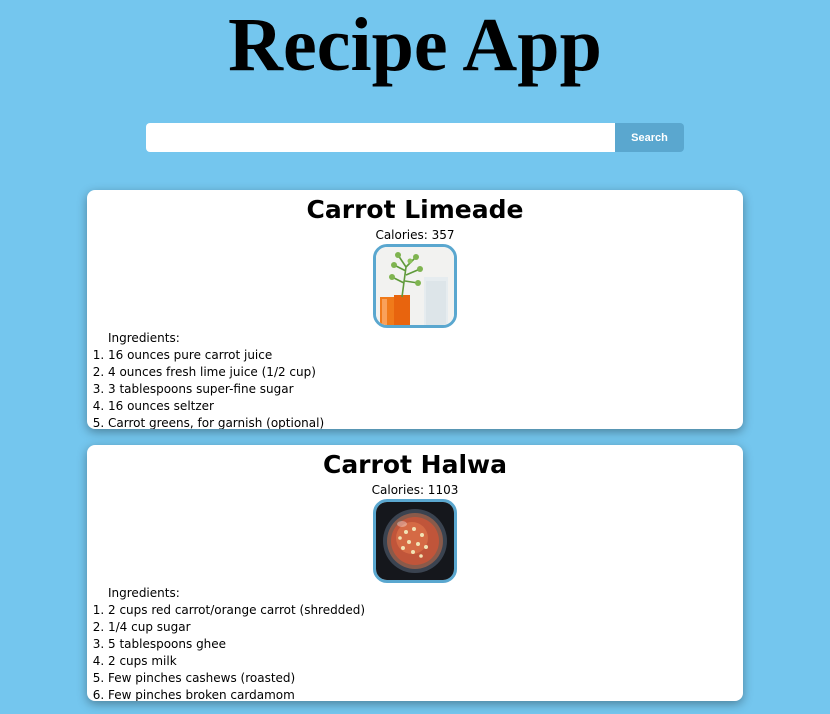  Describe the element at coordinates (649, 137) in the screenshot. I see `search-button: Search` at that location.